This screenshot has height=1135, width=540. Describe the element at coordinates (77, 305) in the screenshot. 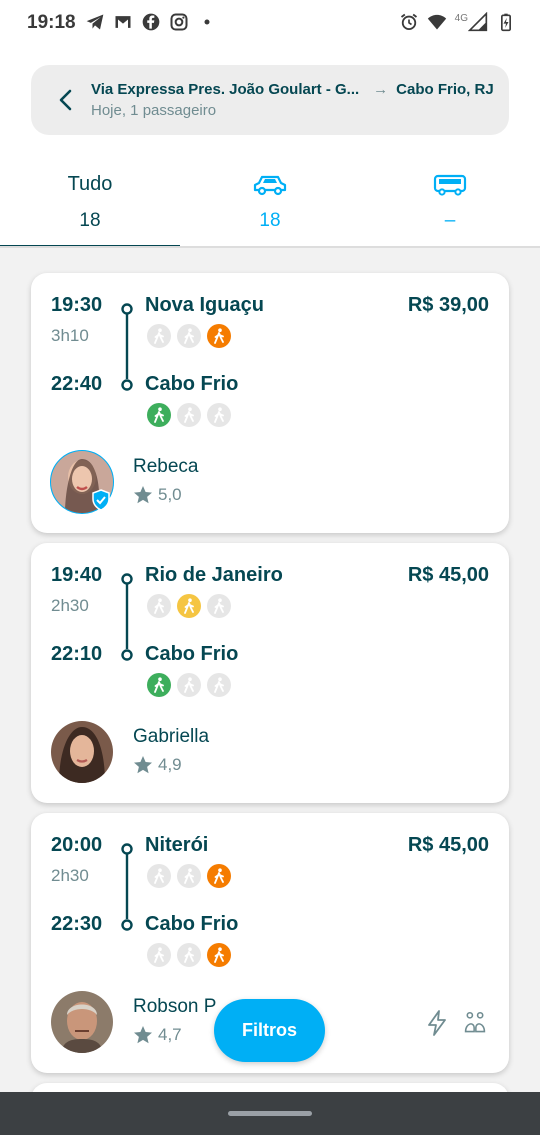

I see `departure-time: 19:30` at that location.